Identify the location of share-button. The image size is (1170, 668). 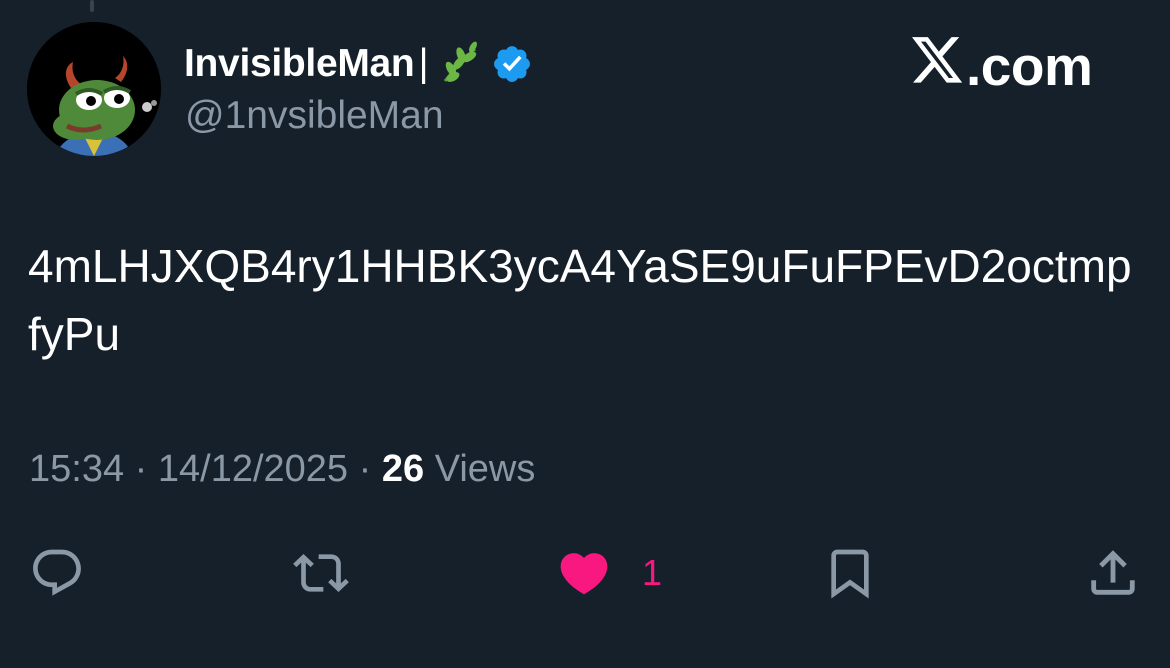
(1113, 573).